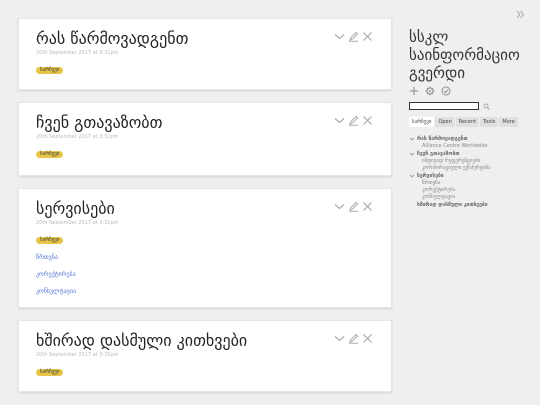  Describe the element at coordinates (474, 154) in the screenshot. I see `toc-item: ჩვენ გთავაზობთ` at that location.